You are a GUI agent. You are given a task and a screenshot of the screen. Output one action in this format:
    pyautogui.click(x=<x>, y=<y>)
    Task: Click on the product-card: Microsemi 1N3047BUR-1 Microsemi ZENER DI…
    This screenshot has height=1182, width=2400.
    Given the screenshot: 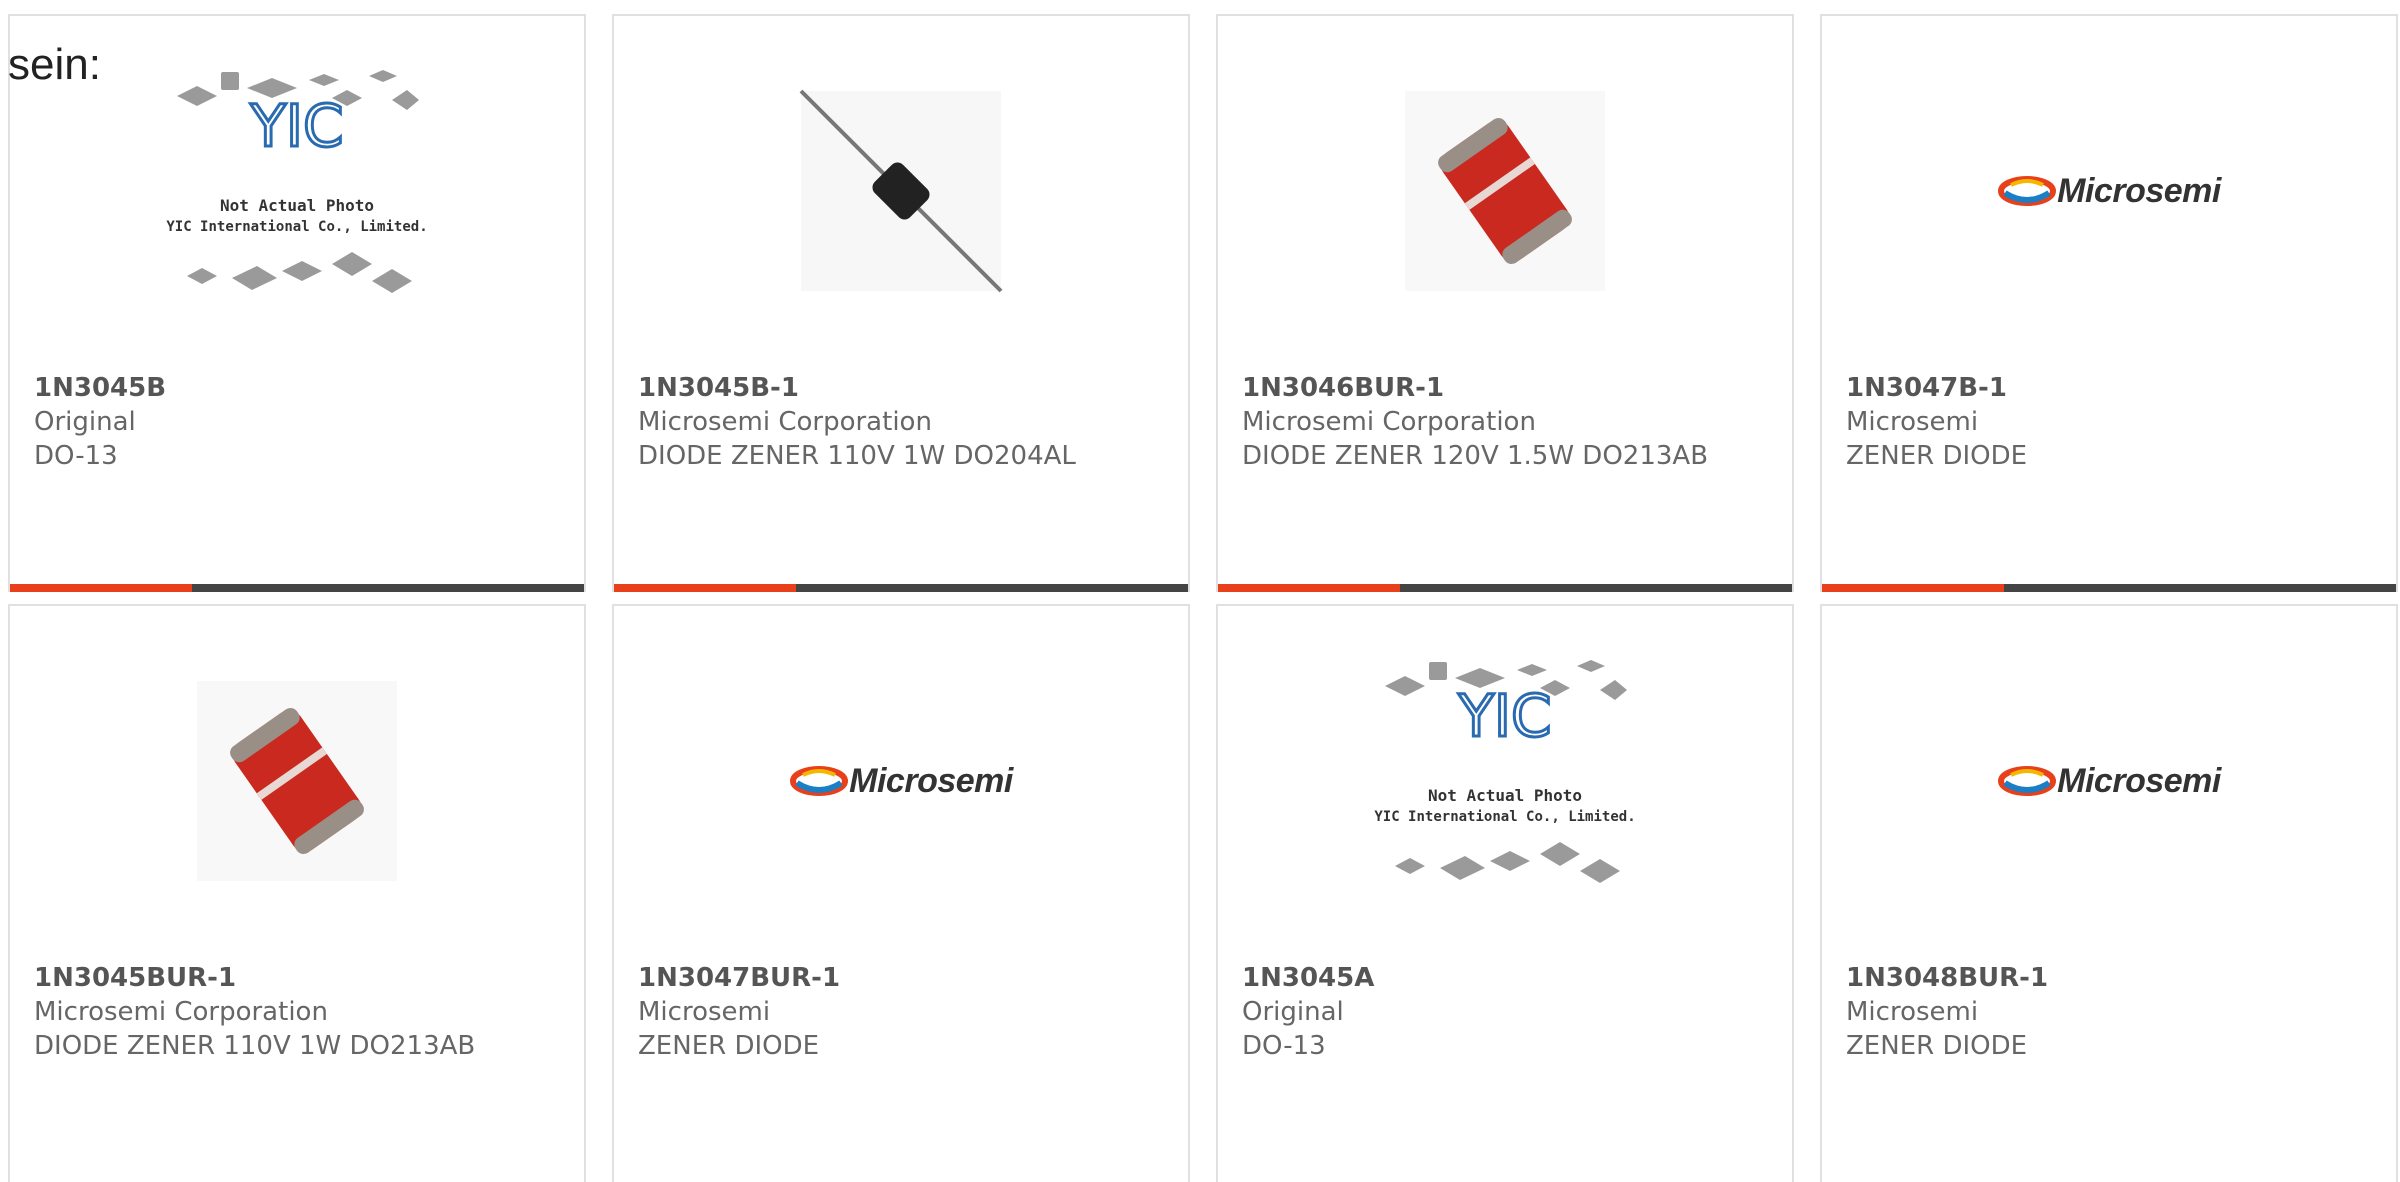 What is the action you would take?
    pyautogui.click(x=901, y=893)
    